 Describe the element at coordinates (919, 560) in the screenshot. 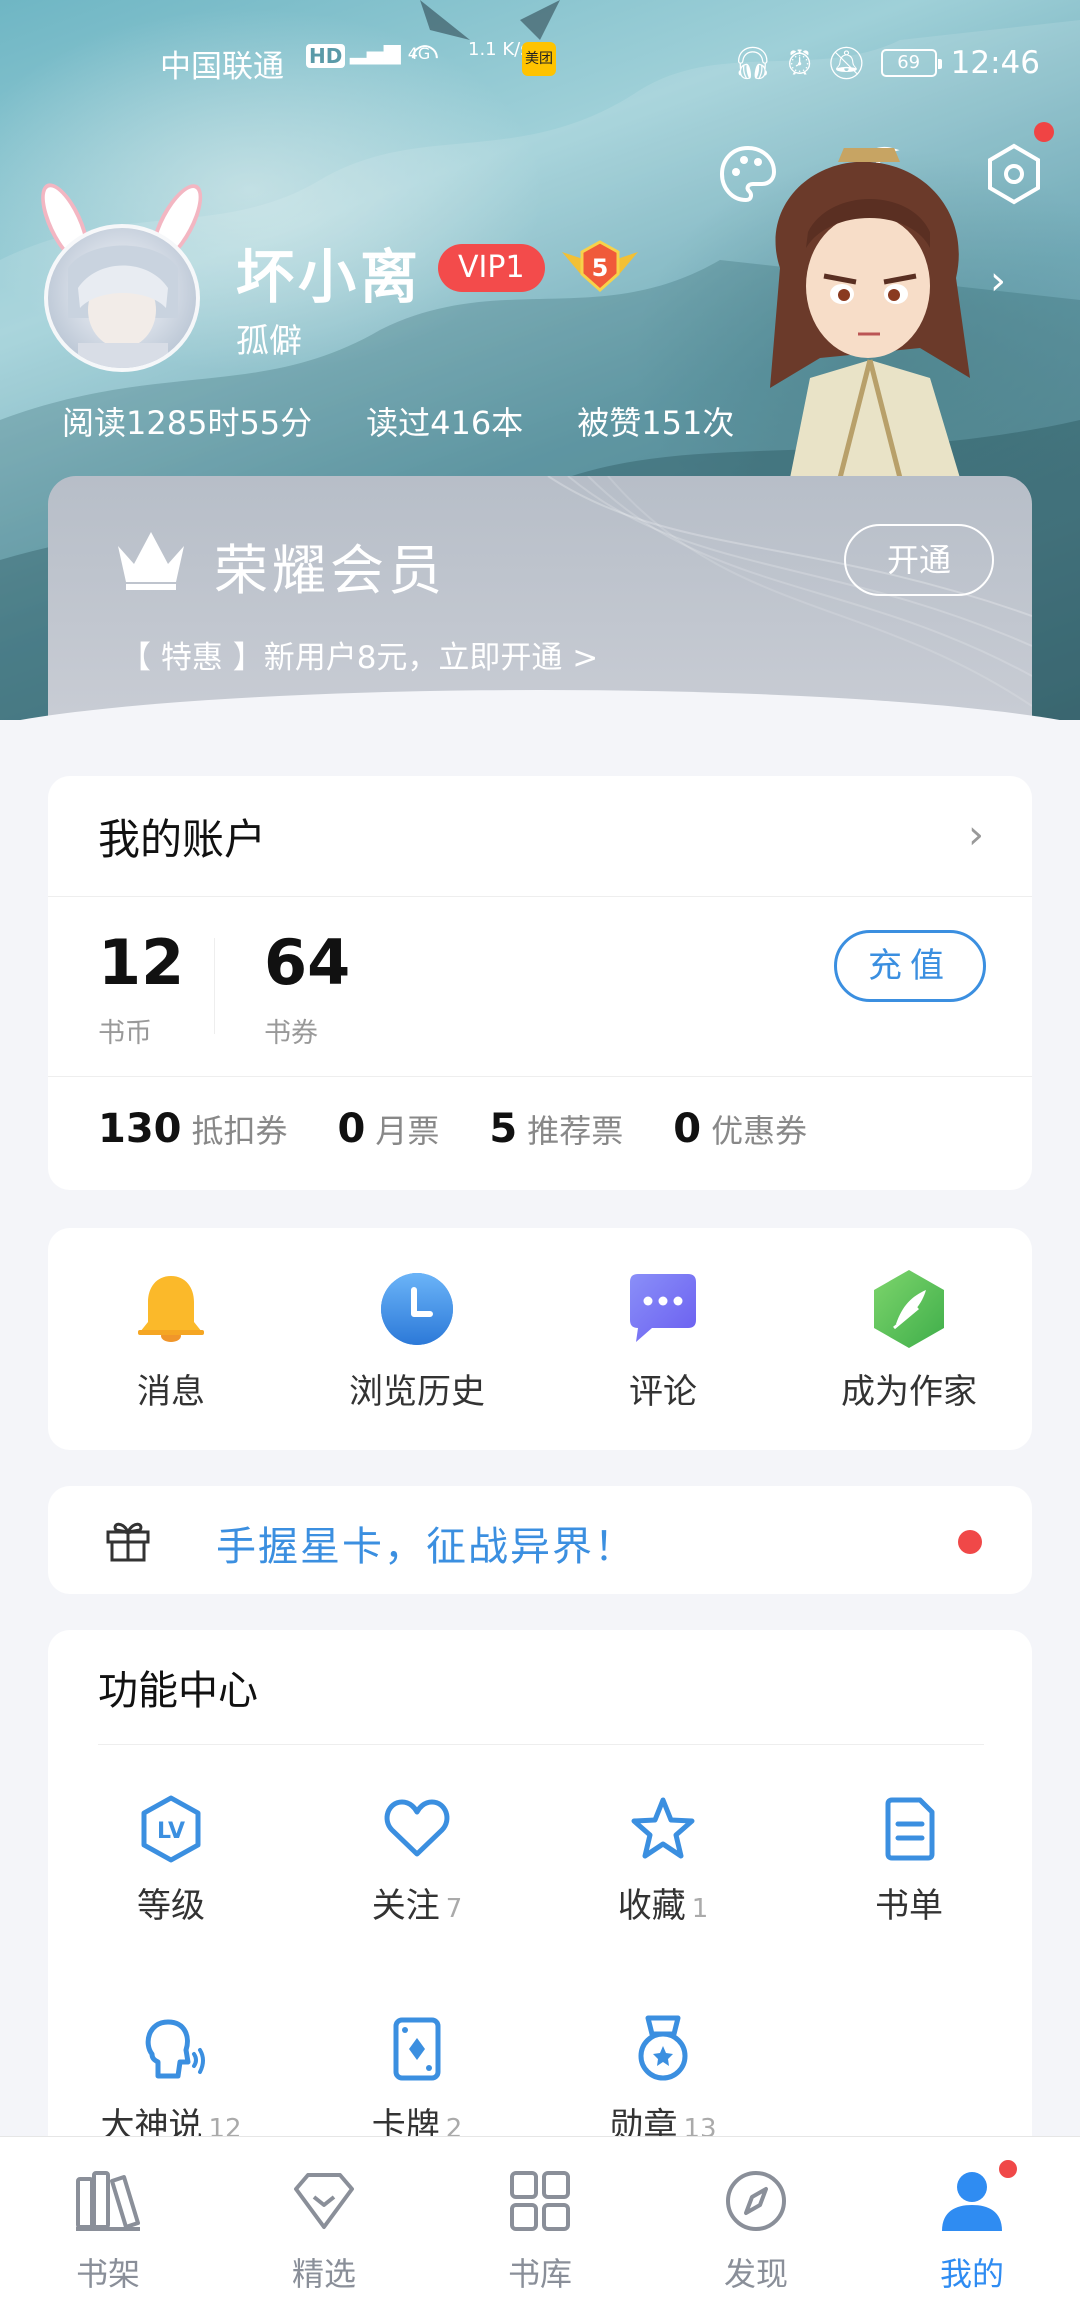

I see `open-membership-button: 开通` at that location.